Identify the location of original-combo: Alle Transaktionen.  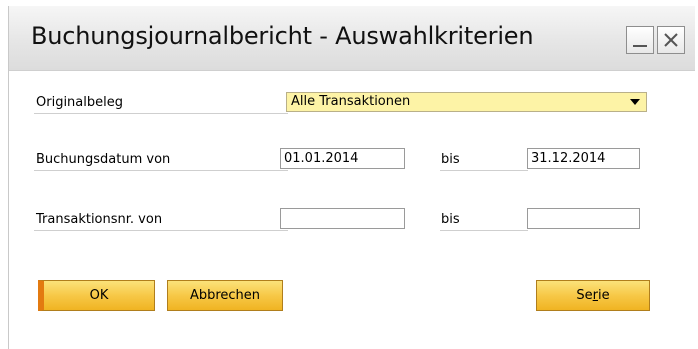
(466, 102).